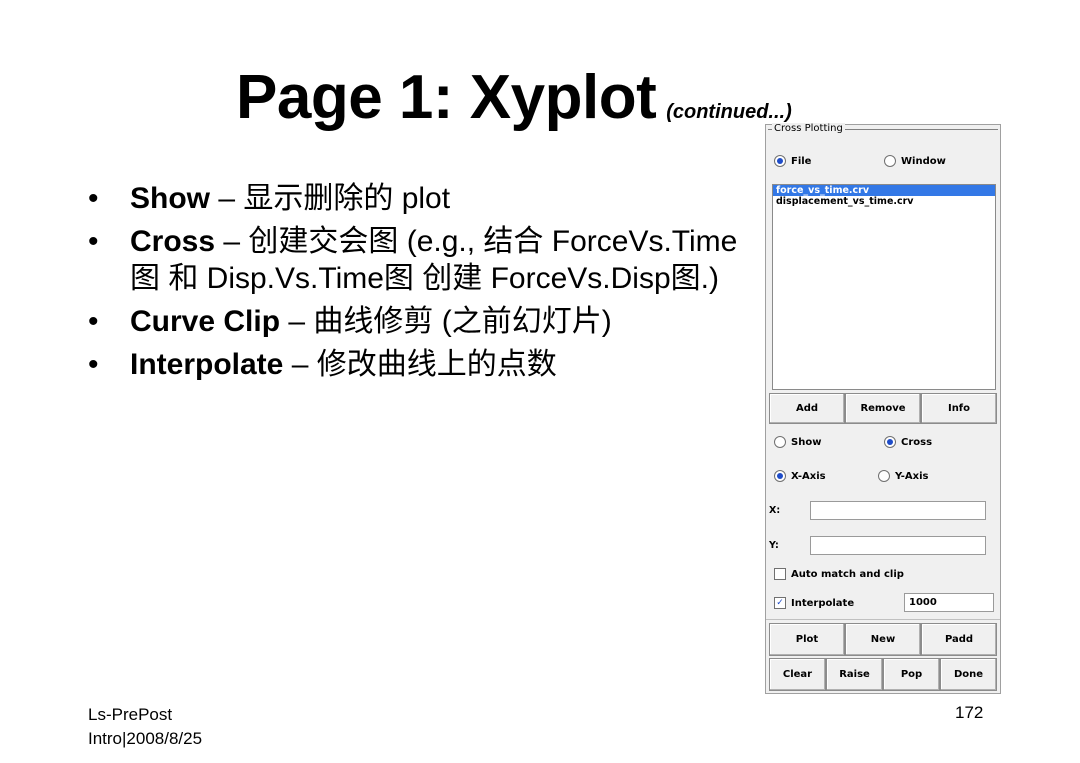 This screenshot has height=763, width=1080. I want to click on checkbox-empty-icon, so click(780, 574).